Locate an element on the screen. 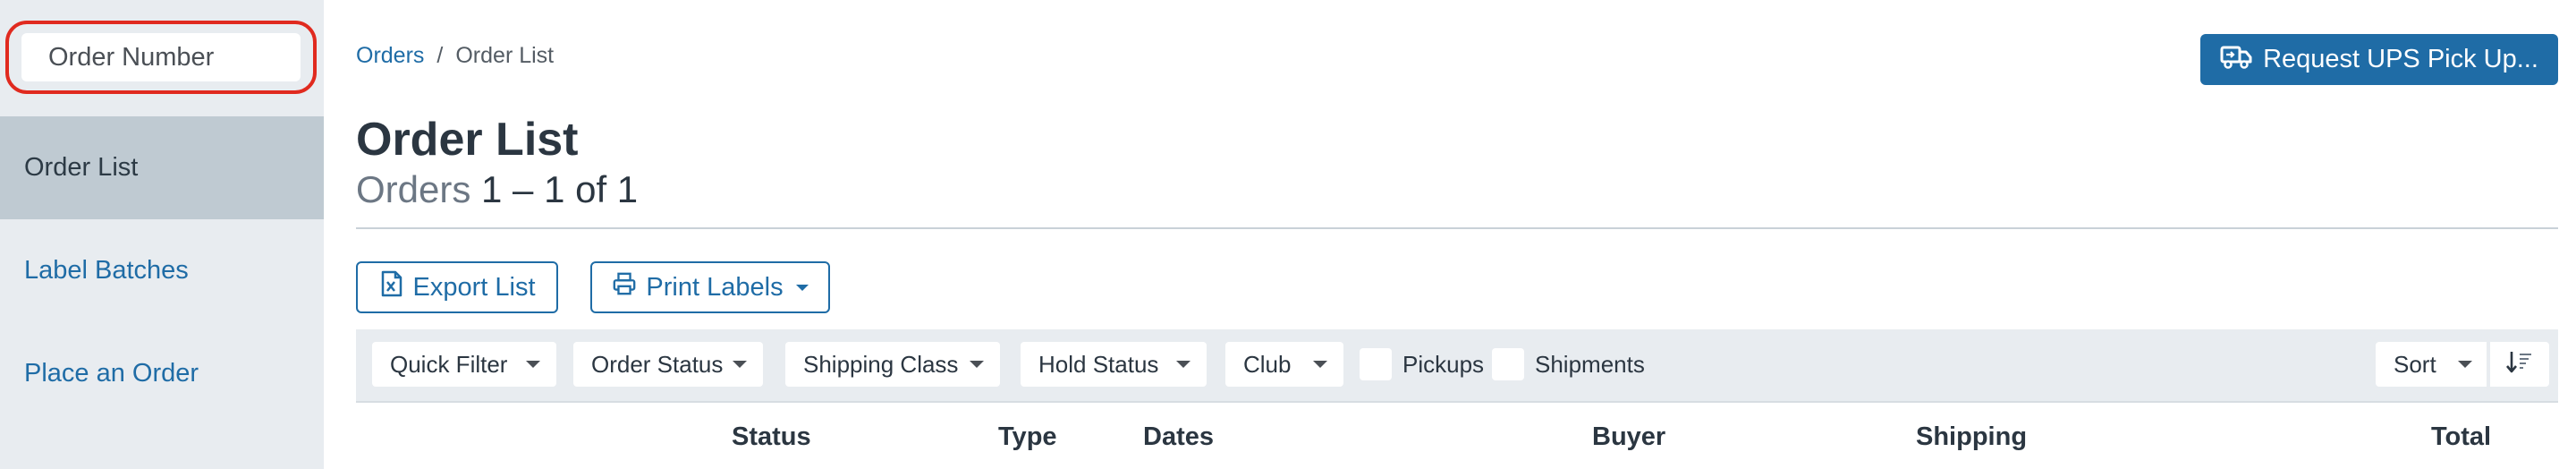  quick-filter-select: Quick Filter is located at coordinates (464, 364).